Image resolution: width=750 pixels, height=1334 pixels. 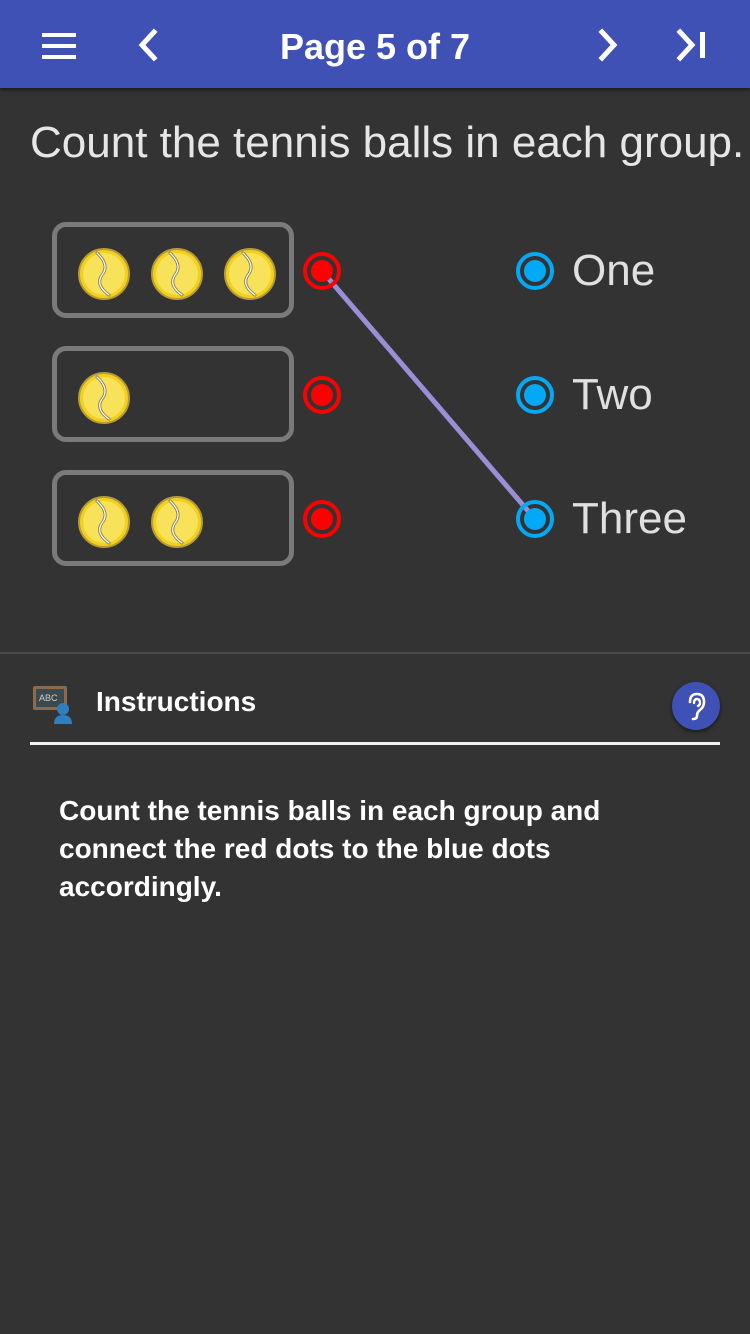 I want to click on option-label-one: One, so click(x=614, y=270).